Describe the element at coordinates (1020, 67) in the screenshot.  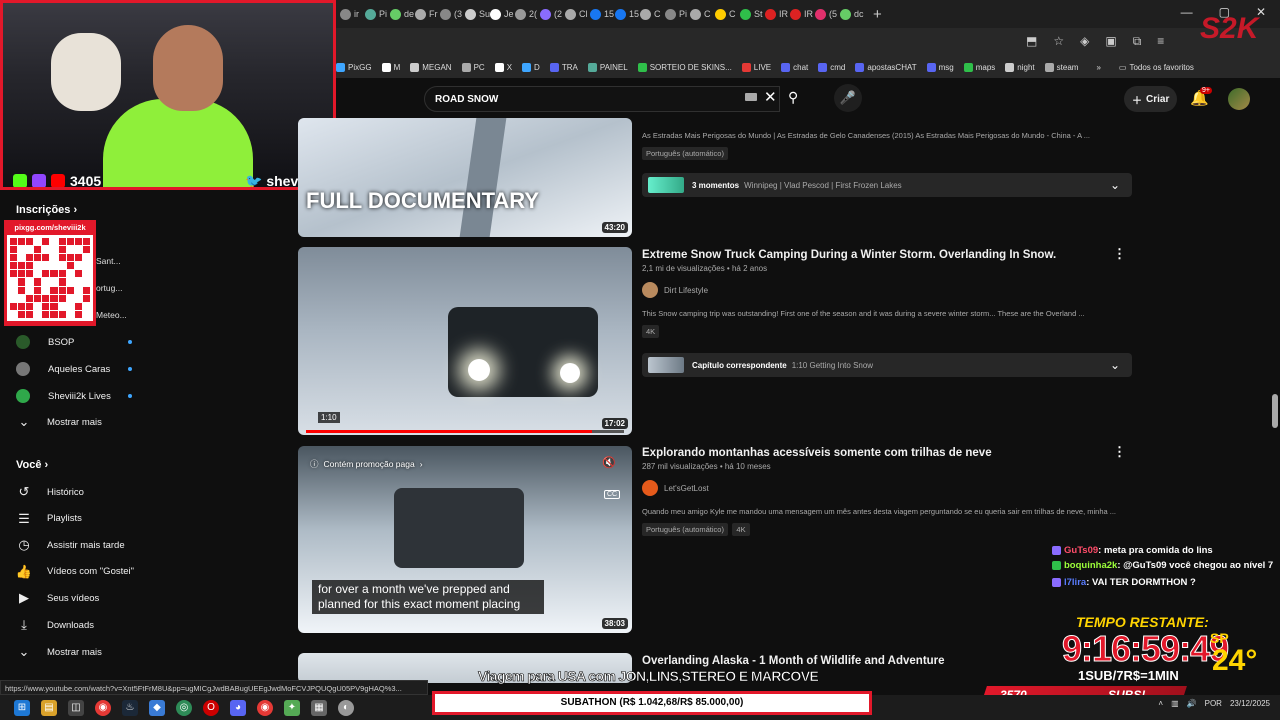
I see `bookmark-item: night` at that location.